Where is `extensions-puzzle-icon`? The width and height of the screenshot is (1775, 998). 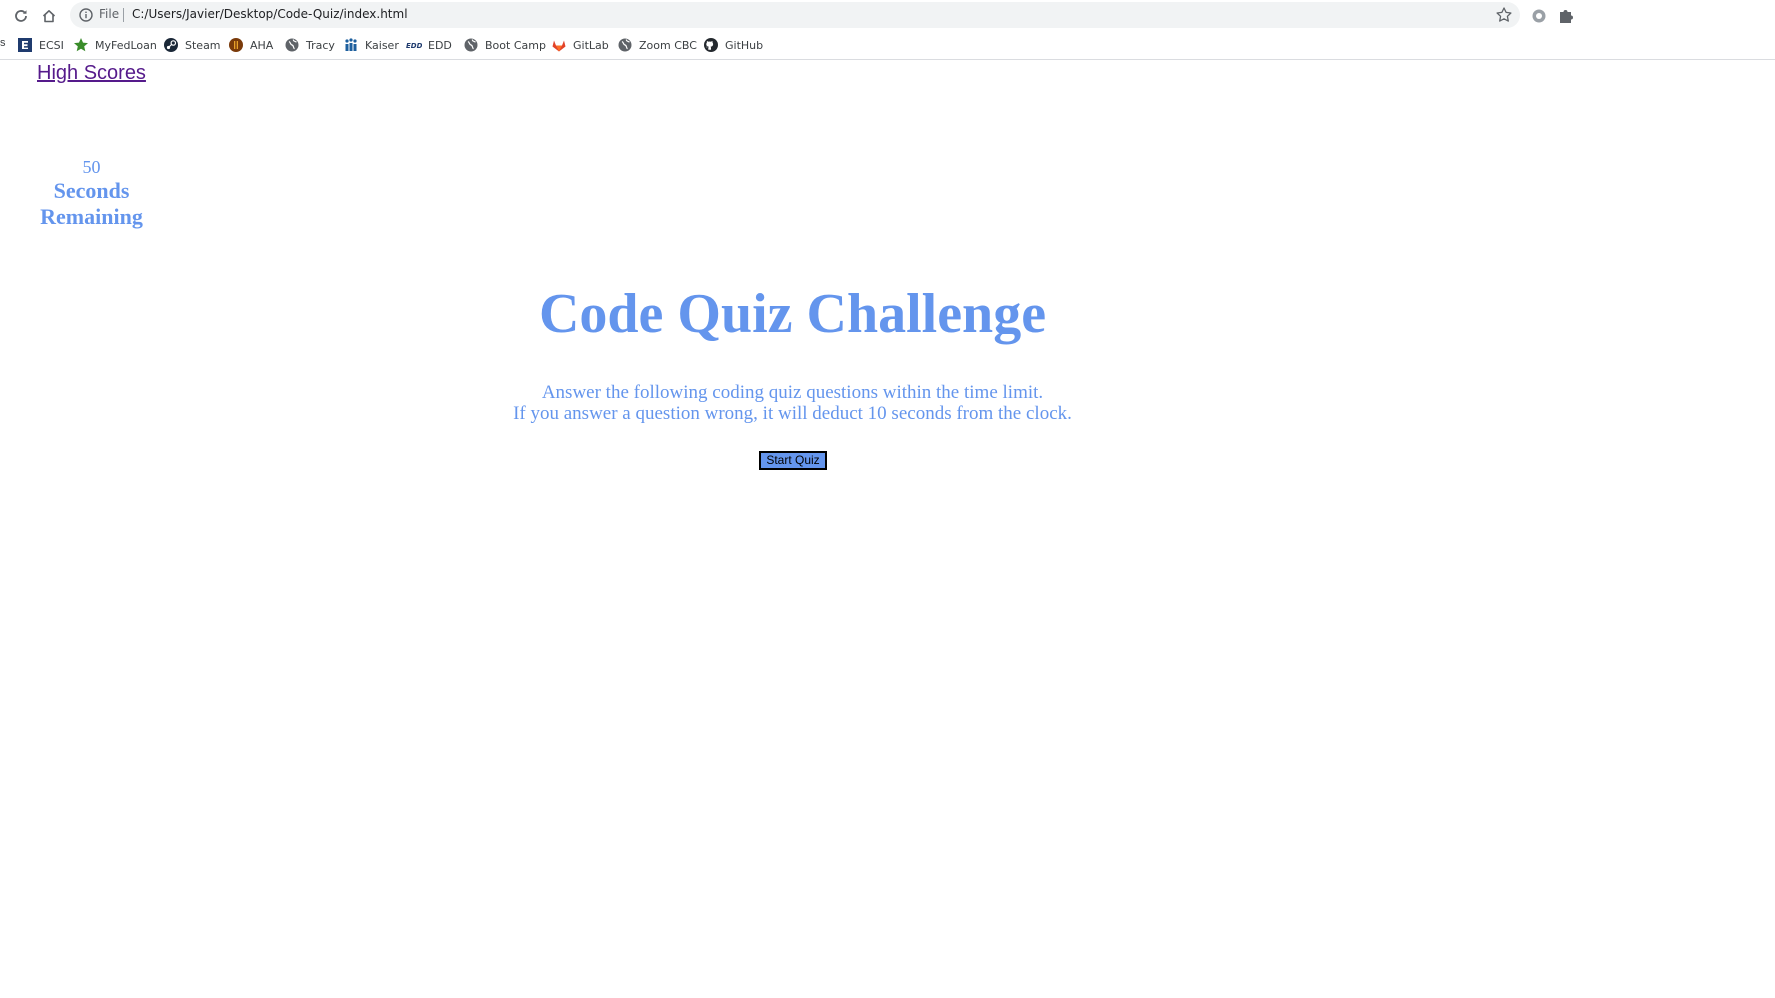 extensions-puzzle-icon is located at coordinates (1565, 16).